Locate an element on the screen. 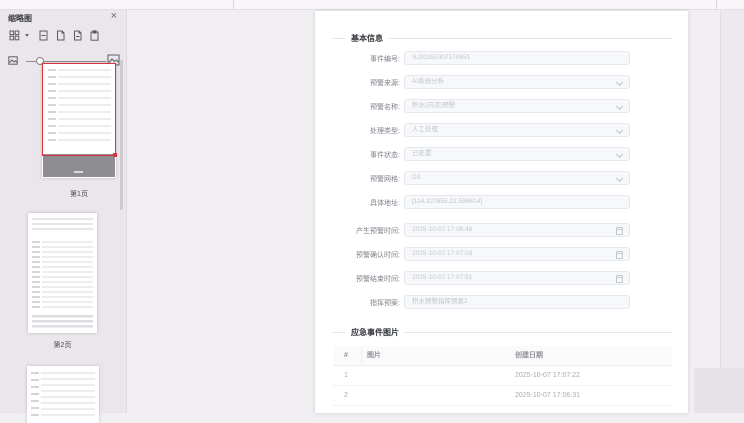  field-label: 产生预警时间: is located at coordinates (378, 231).